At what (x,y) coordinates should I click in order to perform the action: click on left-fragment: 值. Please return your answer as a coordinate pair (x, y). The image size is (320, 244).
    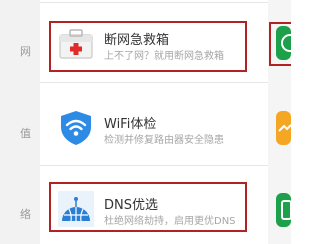
    Looking at the image, I should click on (25, 133).